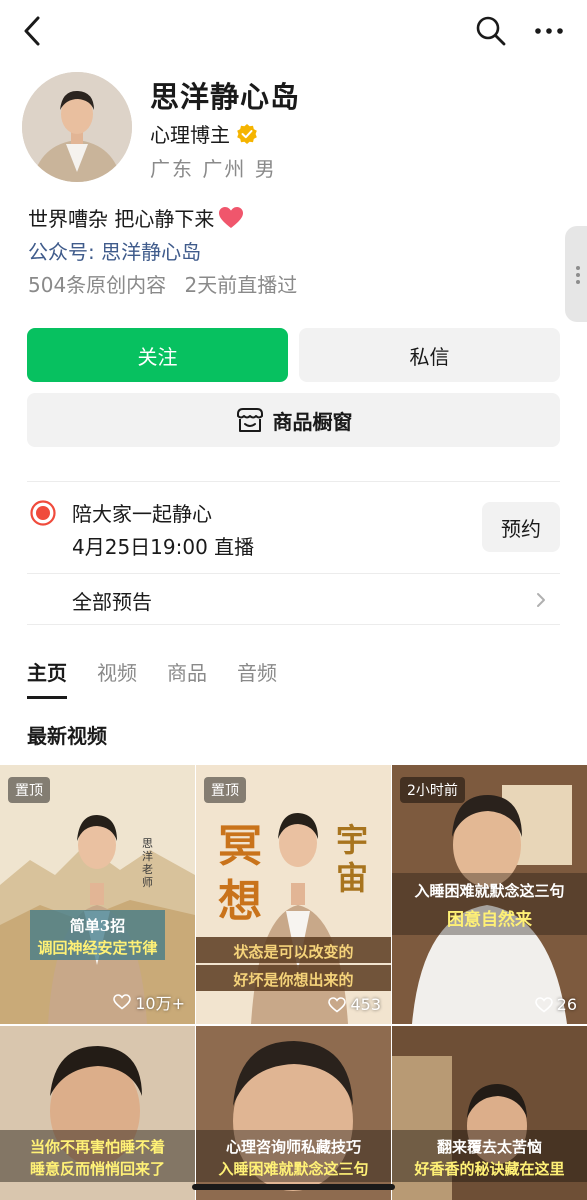 Image resolution: width=587 pixels, height=1200 pixels. I want to click on tab-videos: 视频, so click(117, 676).